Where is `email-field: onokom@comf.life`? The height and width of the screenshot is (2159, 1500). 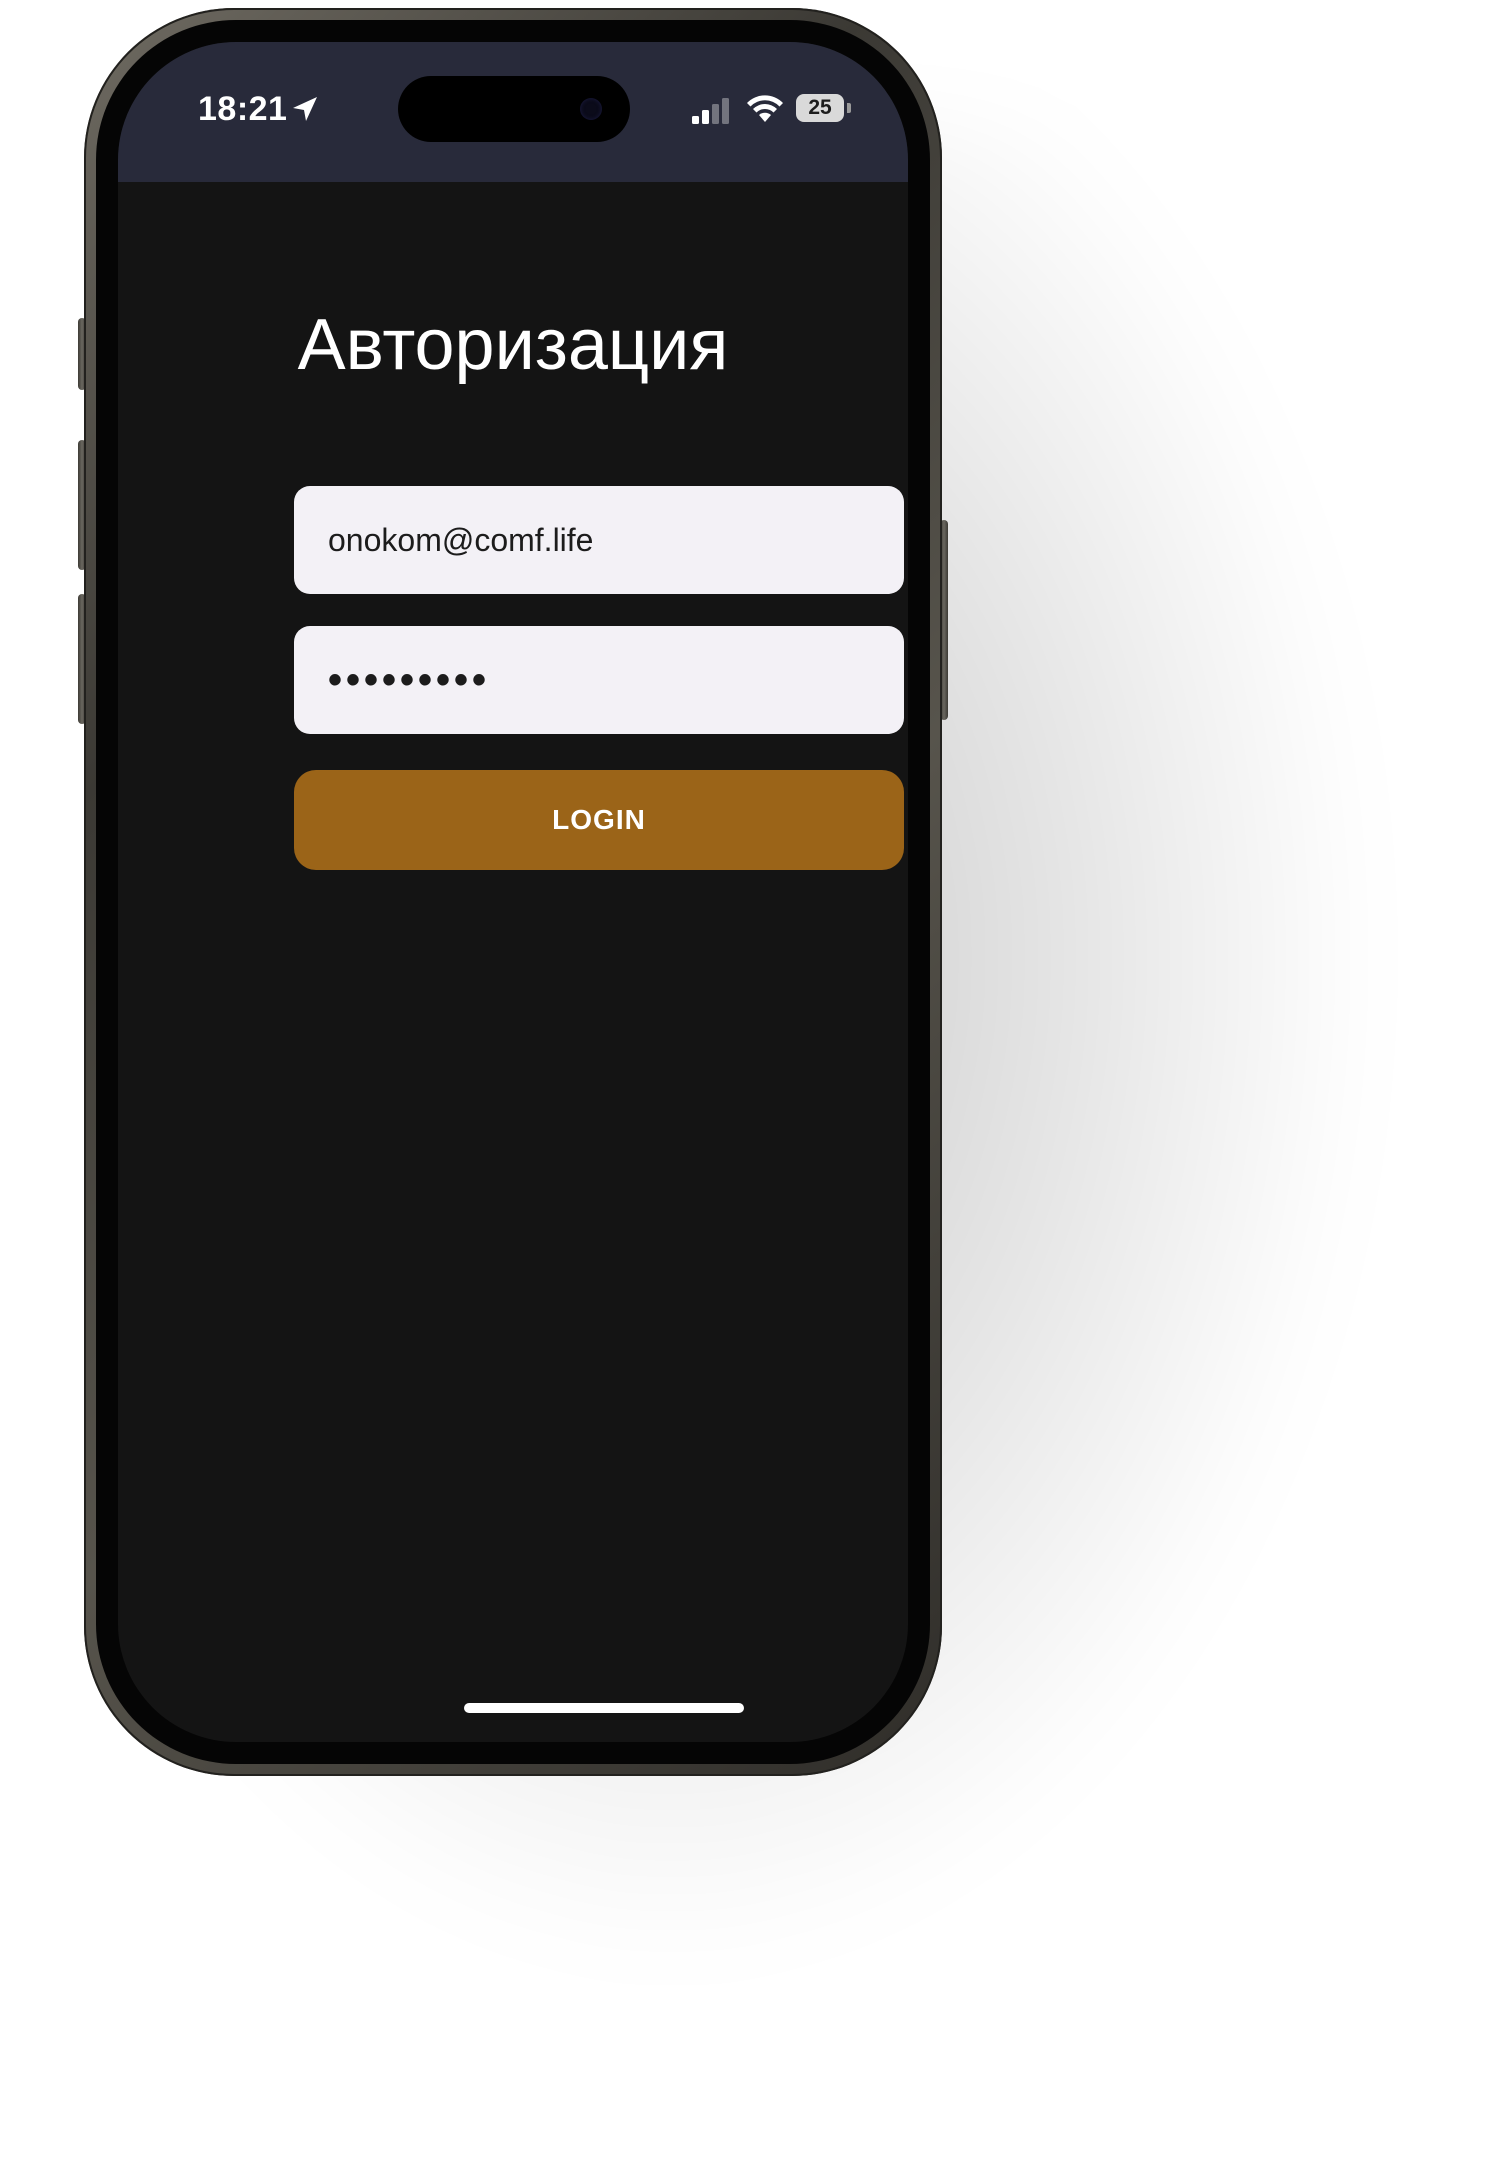 email-field: onokom@comf.life is located at coordinates (599, 540).